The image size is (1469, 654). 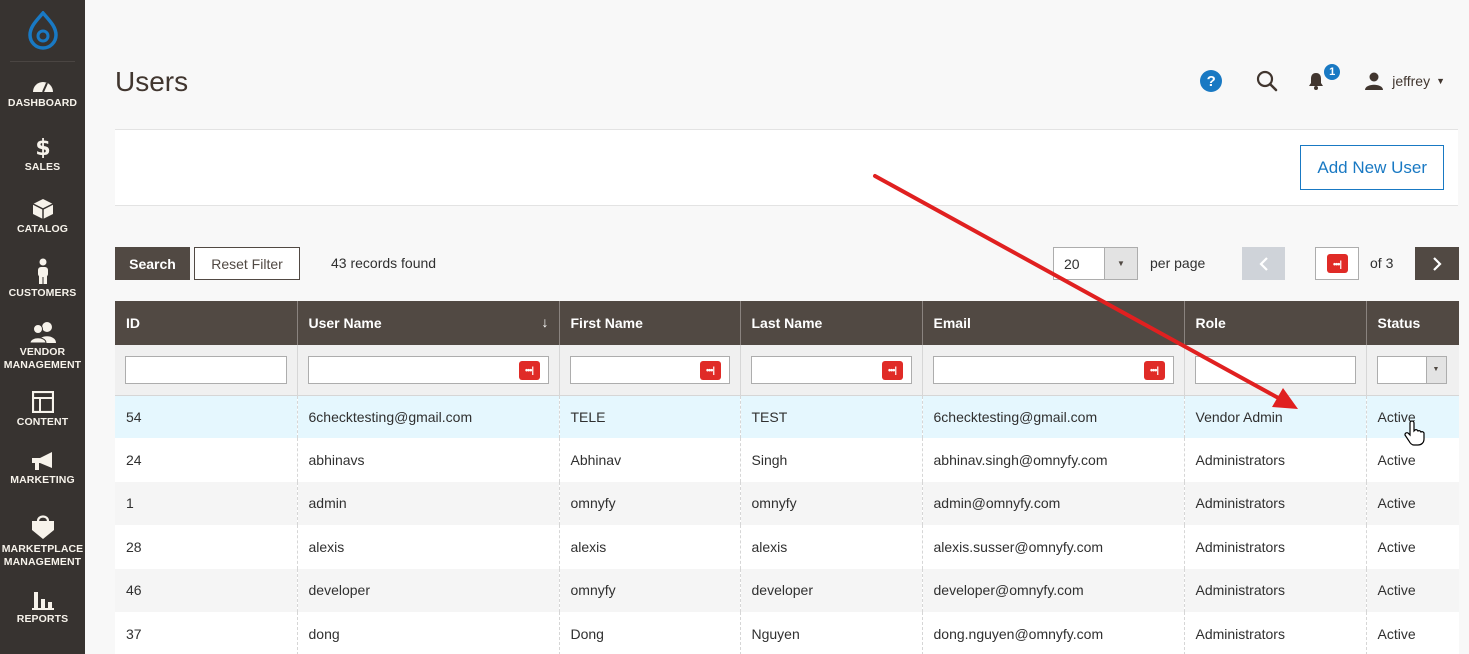 I want to click on column-header-role: Role, so click(x=1274, y=323).